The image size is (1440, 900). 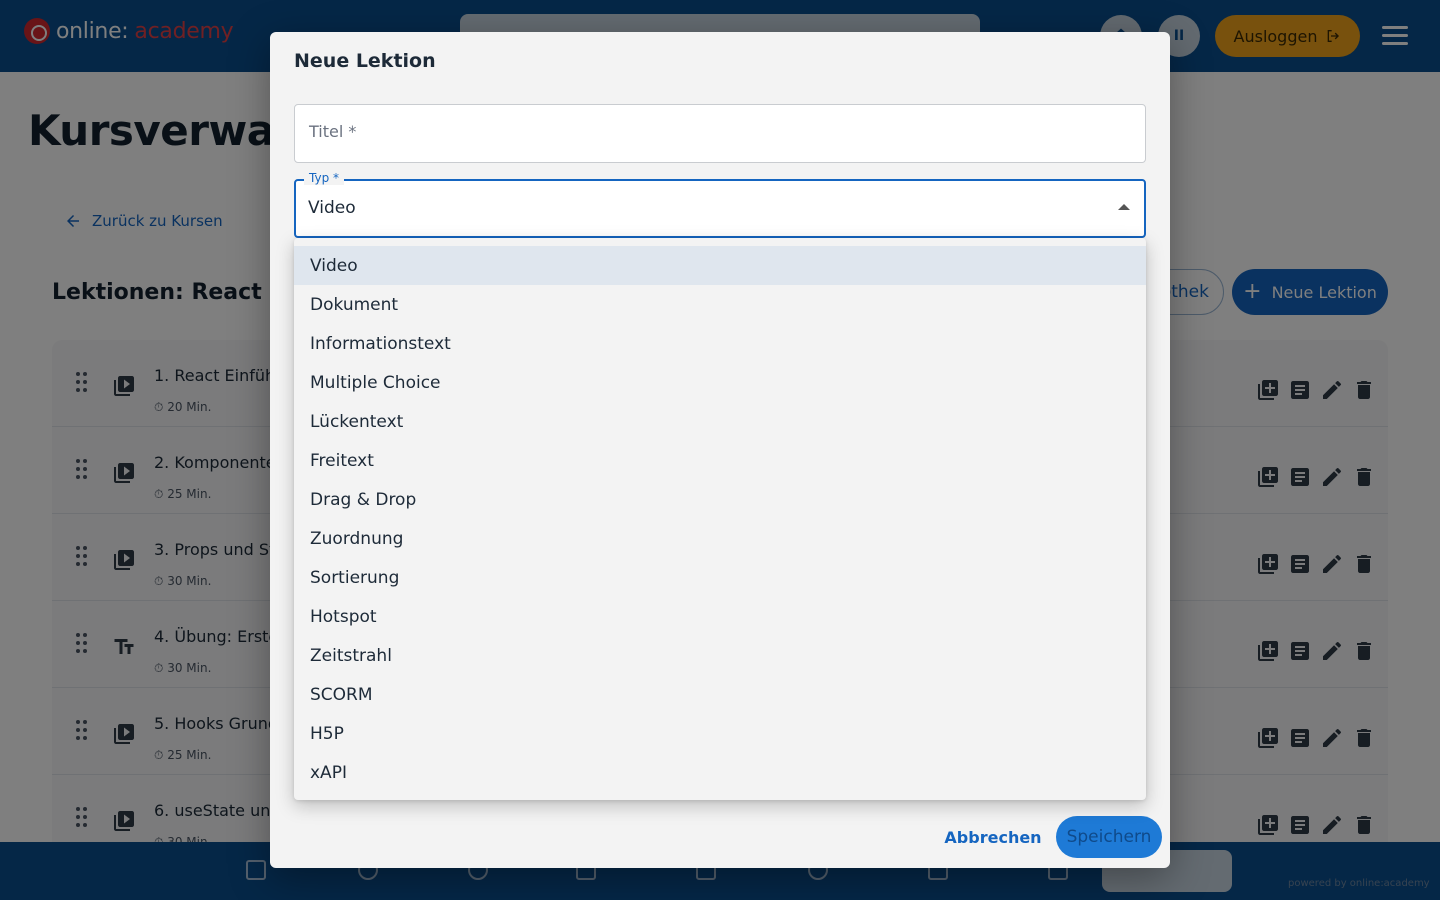 What do you see at coordinates (720, 577) in the screenshot?
I see `option-sortierung: Sortierung` at bounding box center [720, 577].